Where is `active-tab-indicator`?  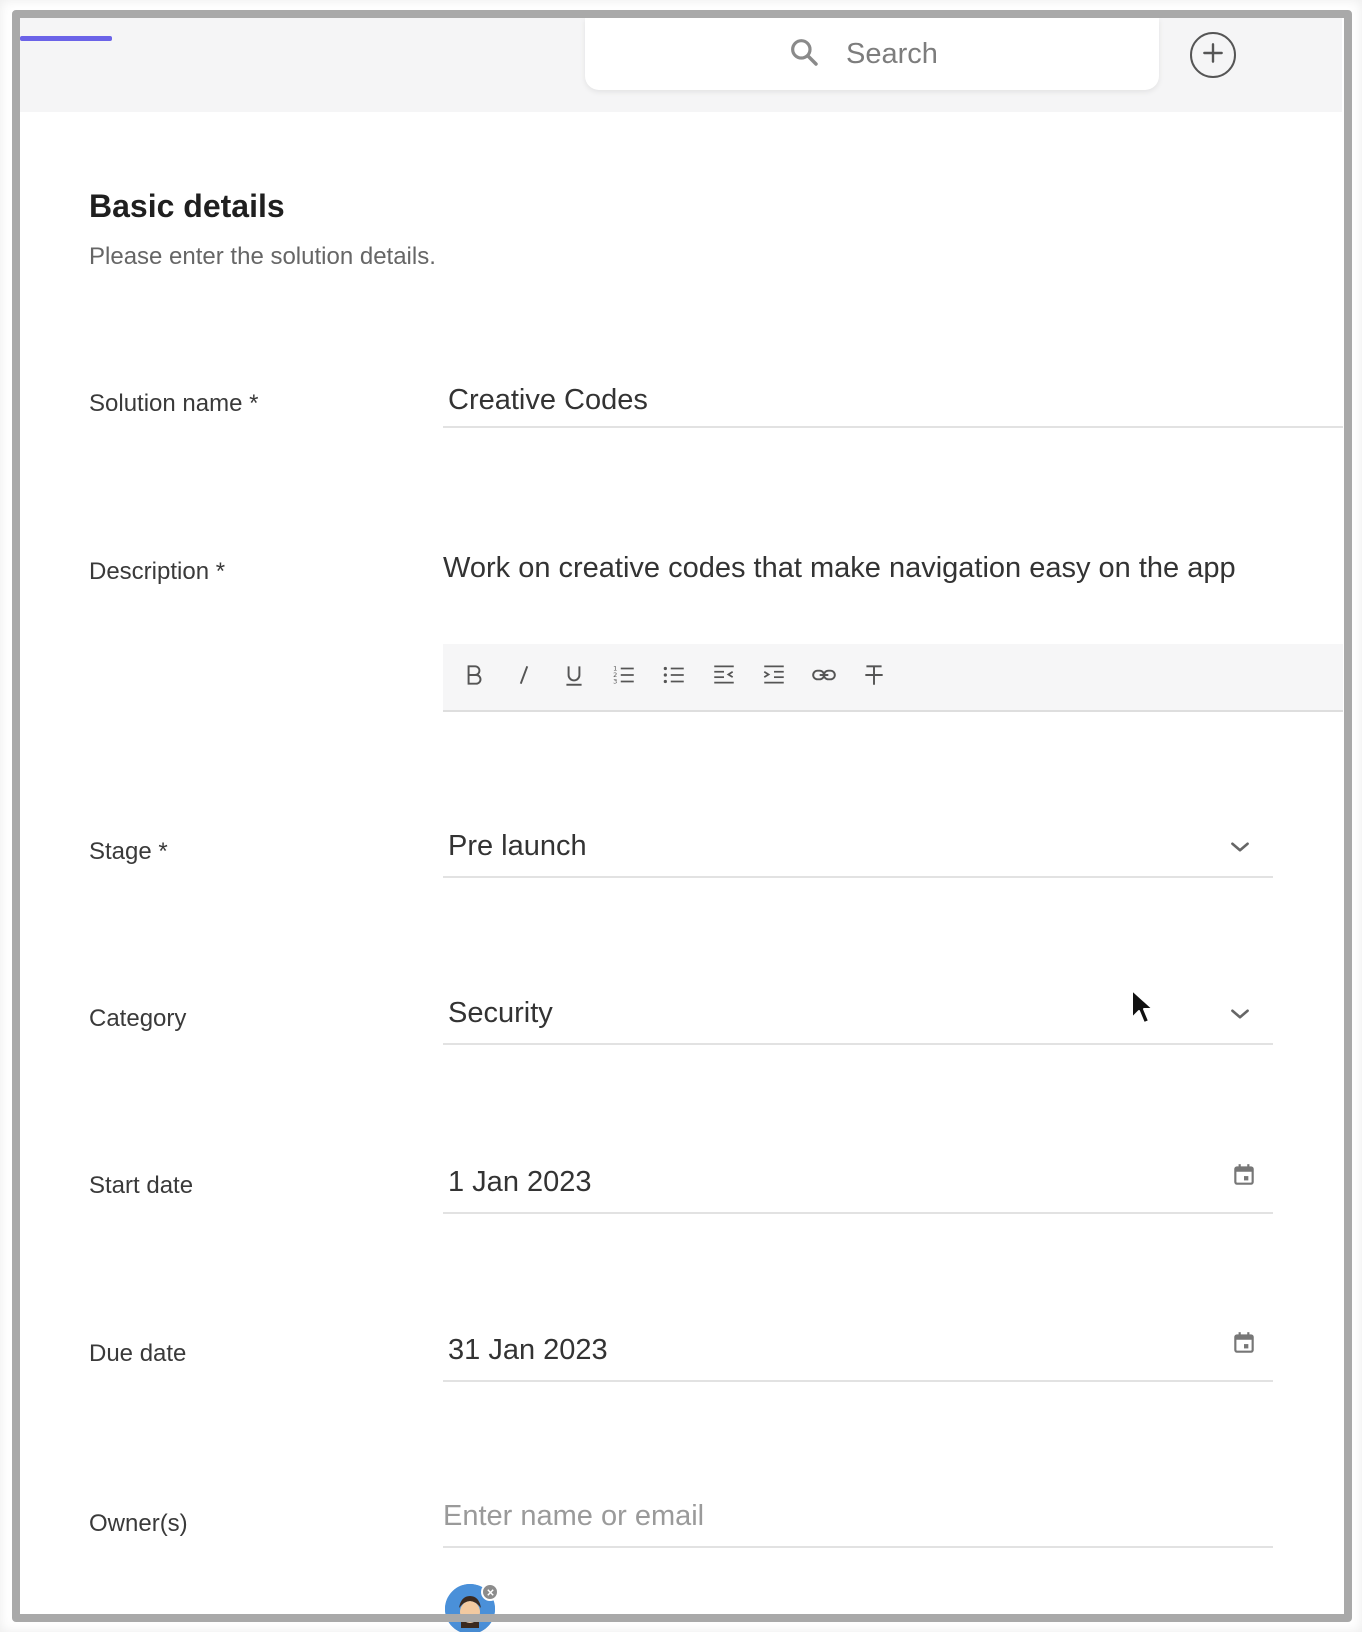 active-tab-indicator is located at coordinates (66, 38).